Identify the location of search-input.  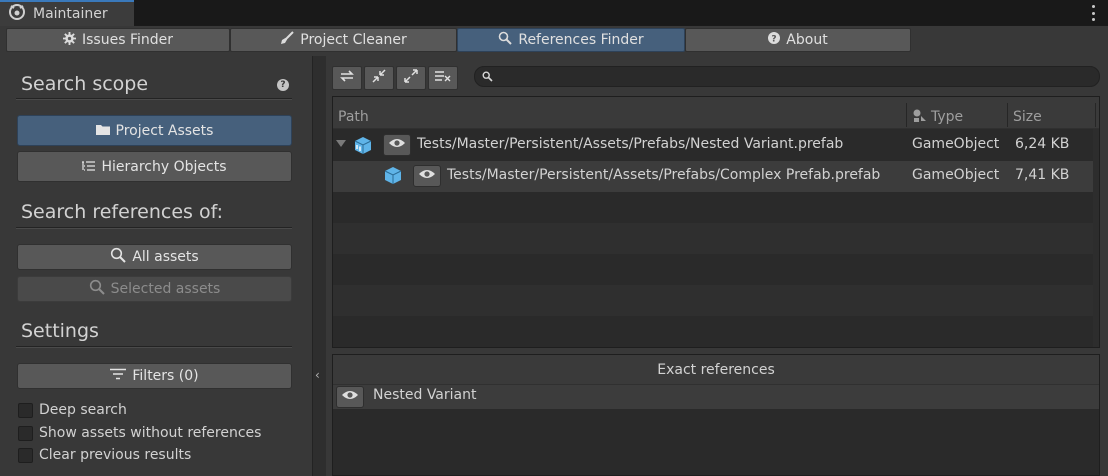
(787, 76).